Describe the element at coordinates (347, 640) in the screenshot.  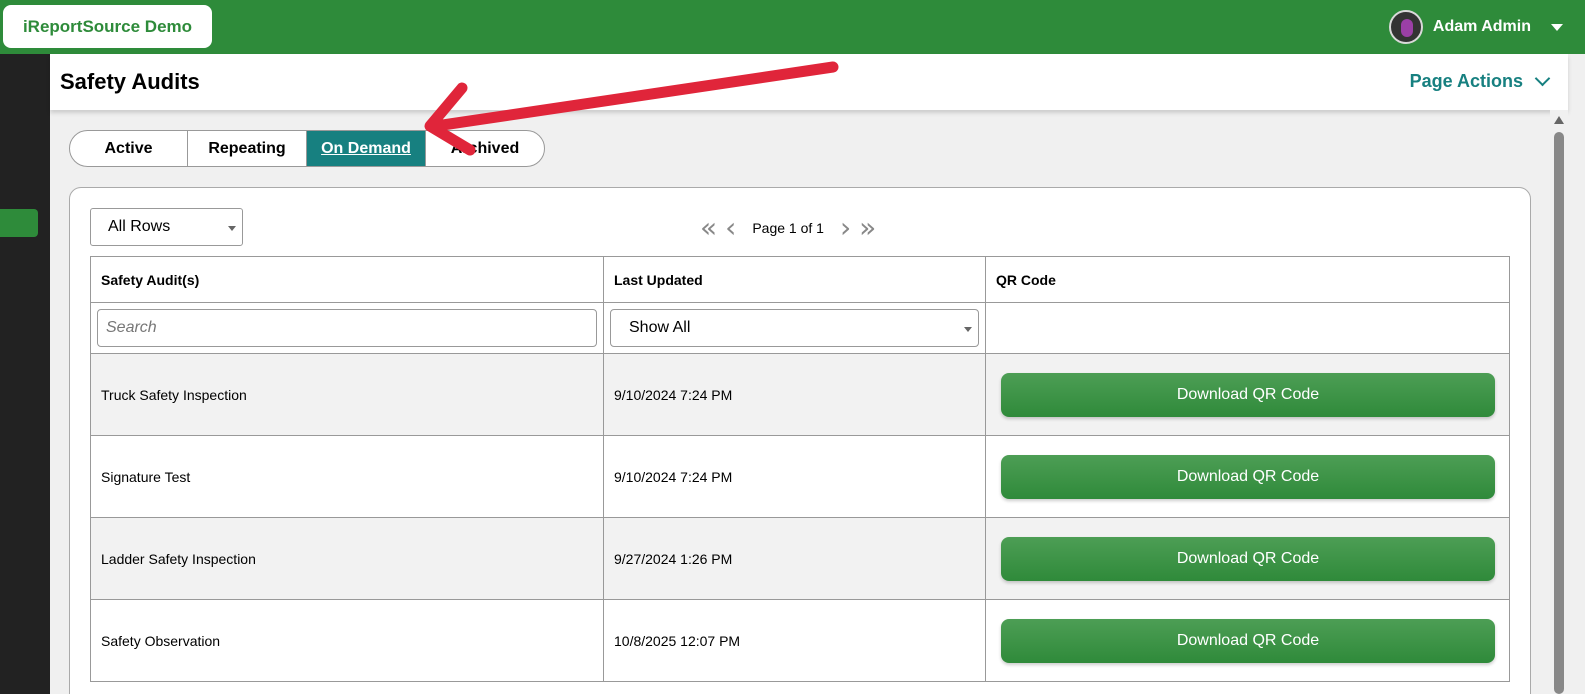
I see `audit-name: Safety Observation` at that location.